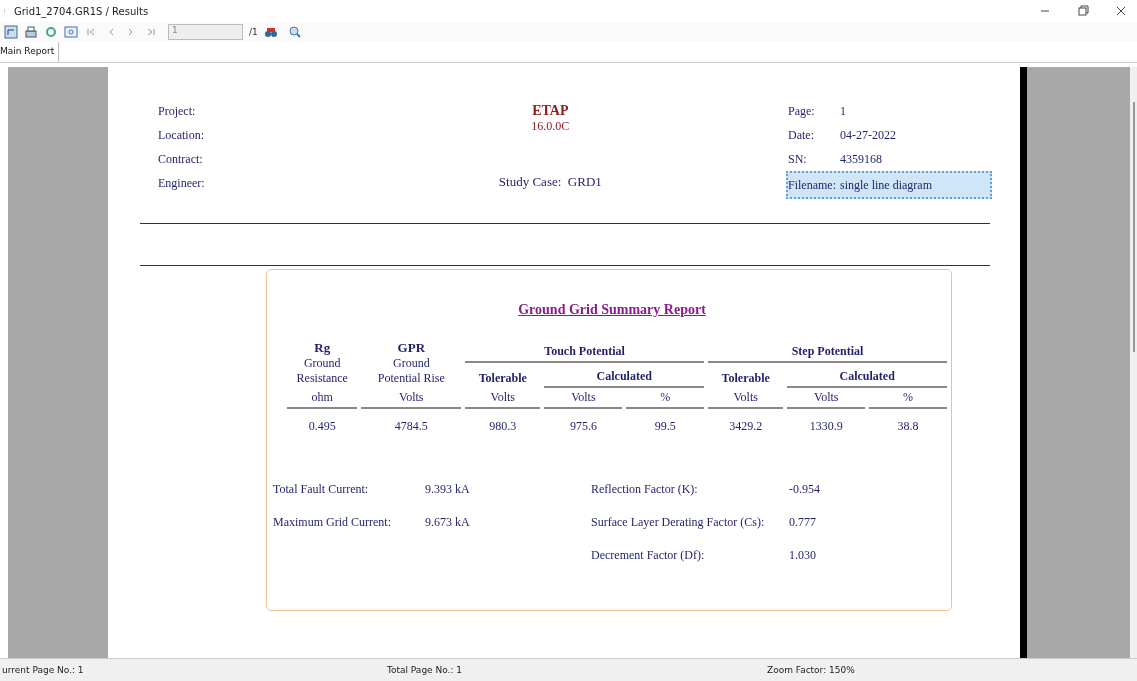 Image resolution: width=1137 pixels, height=681 pixels. Describe the element at coordinates (411, 426) in the screenshot. I see `table-cell-text: 4784.5` at that location.